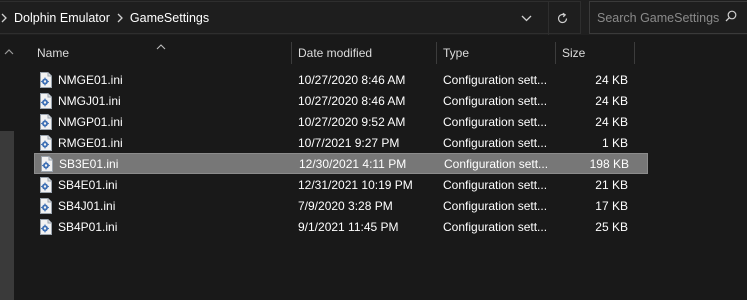 This screenshot has width=747, height=300. What do you see at coordinates (609, 163) in the screenshot?
I see `file-size: 198 KB` at bounding box center [609, 163].